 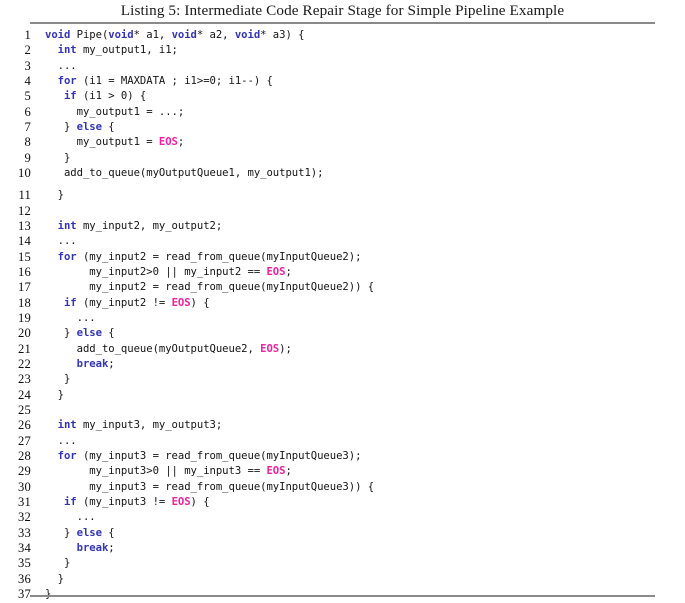 What do you see at coordinates (24, 317) in the screenshot?
I see `line-number: 19` at bounding box center [24, 317].